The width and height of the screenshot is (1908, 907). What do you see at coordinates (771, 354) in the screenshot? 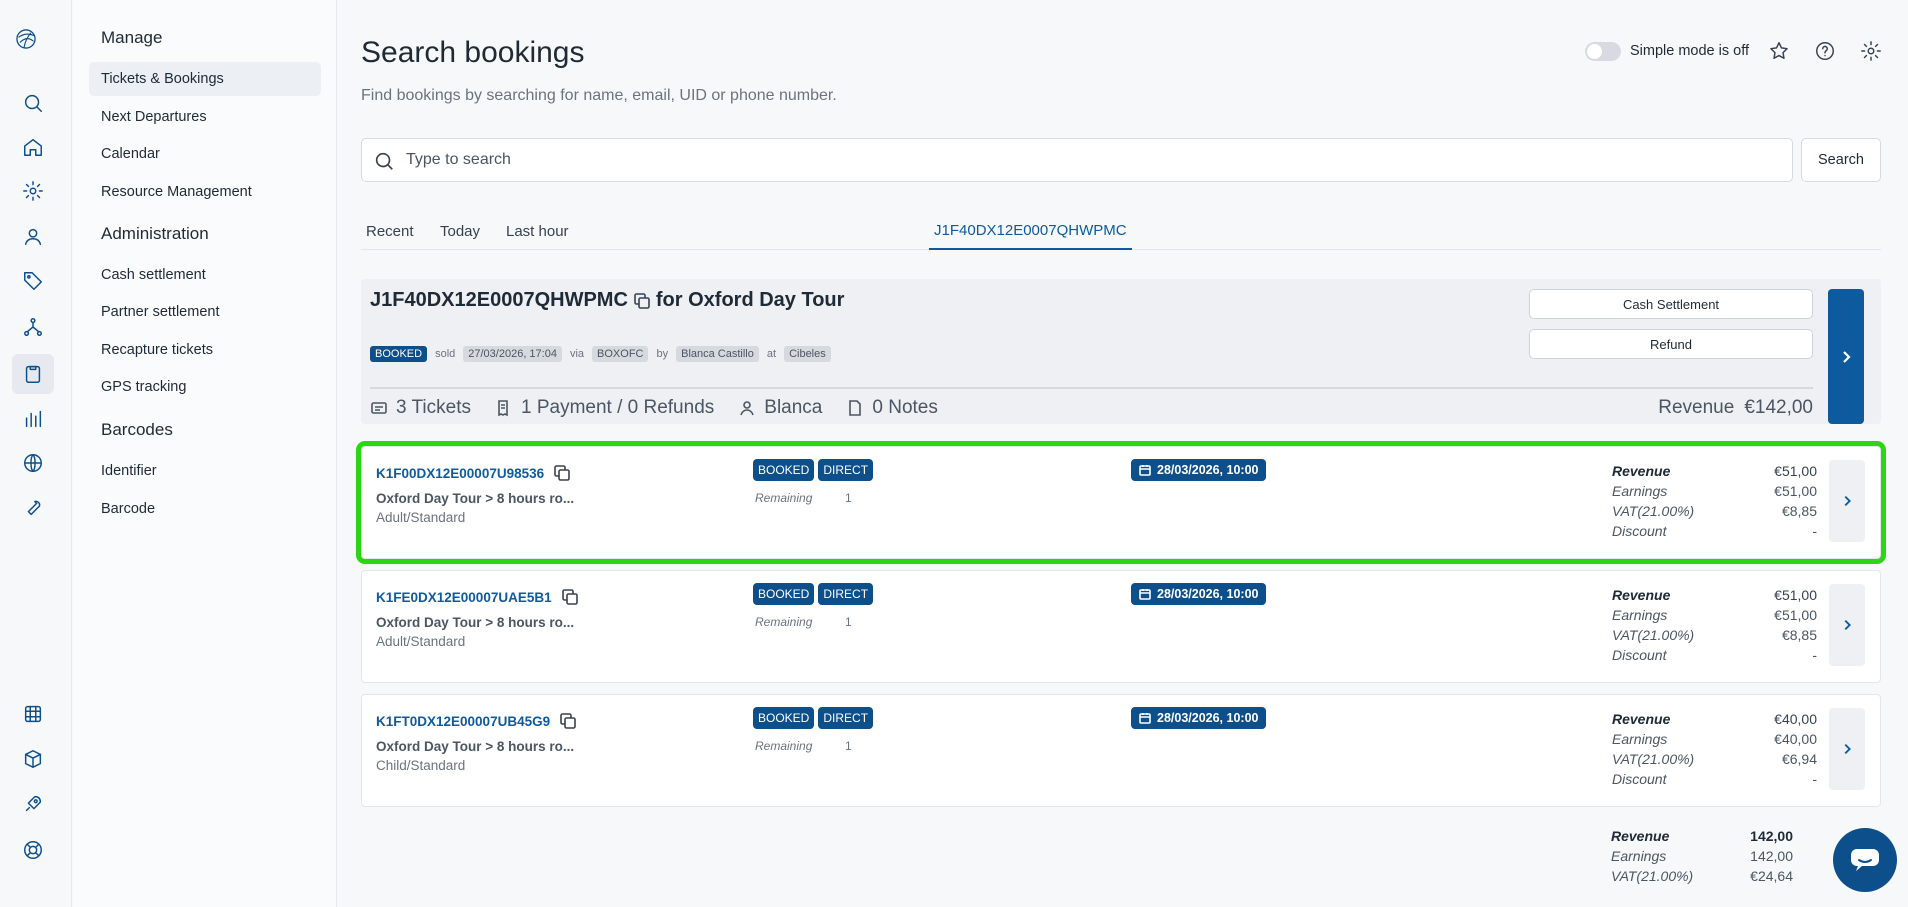
I see `meta-label: at` at bounding box center [771, 354].